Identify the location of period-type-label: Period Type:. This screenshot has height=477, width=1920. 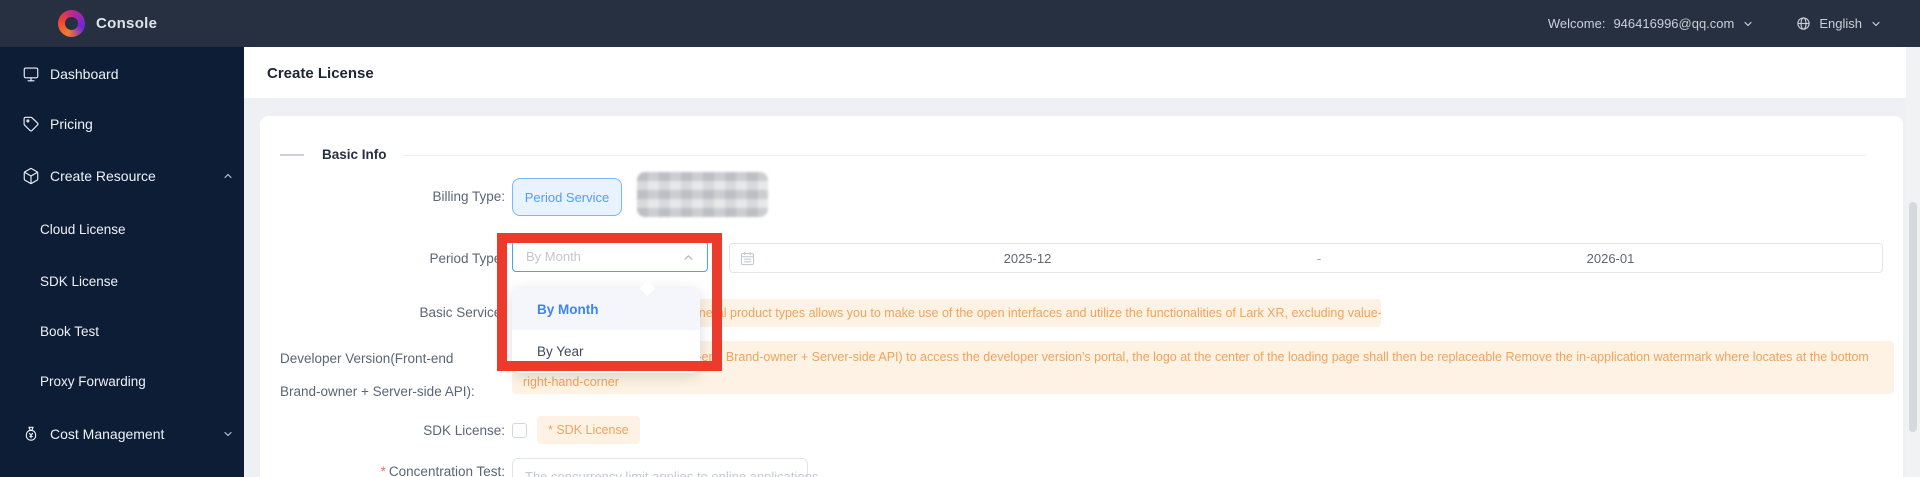
(467, 258).